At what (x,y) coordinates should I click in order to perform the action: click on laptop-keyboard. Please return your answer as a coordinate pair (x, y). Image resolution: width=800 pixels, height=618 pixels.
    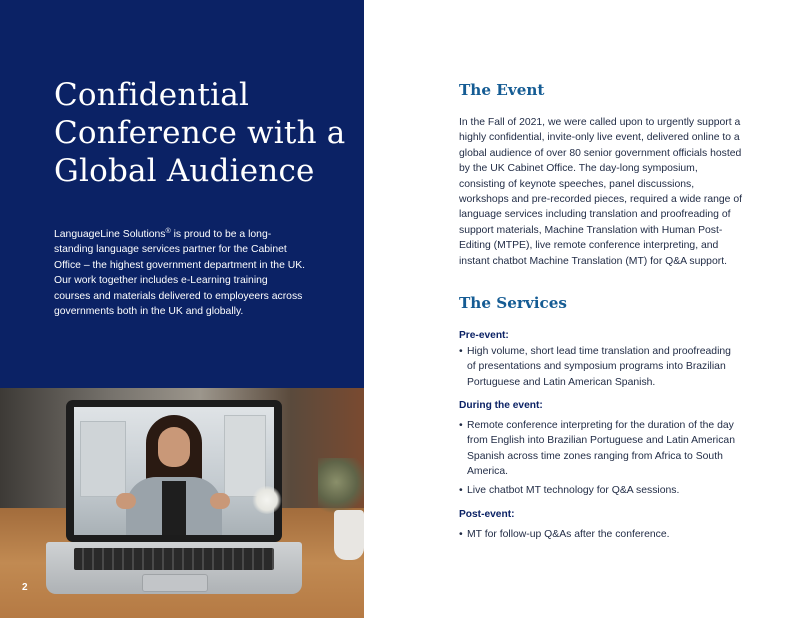
    Looking at the image, I should click on (174, 559).